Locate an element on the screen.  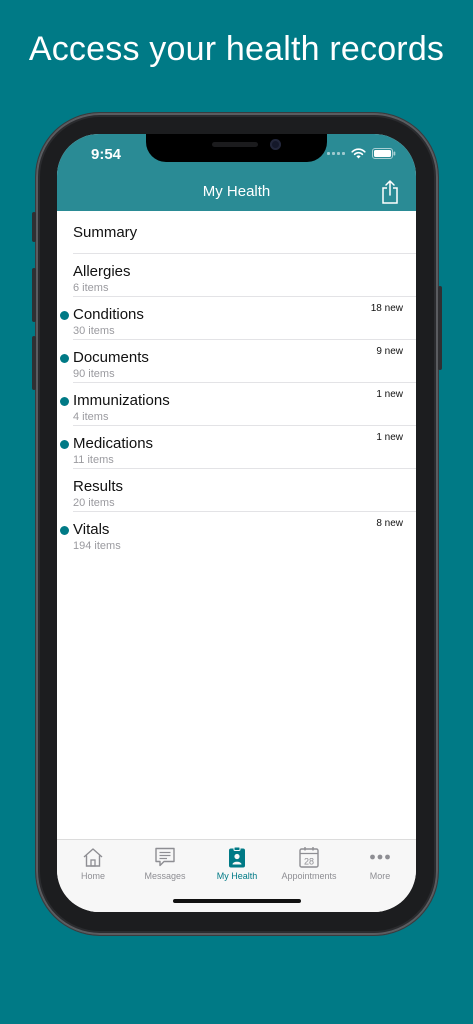
list-item-label: Documents is located at coordinates (111, 357).